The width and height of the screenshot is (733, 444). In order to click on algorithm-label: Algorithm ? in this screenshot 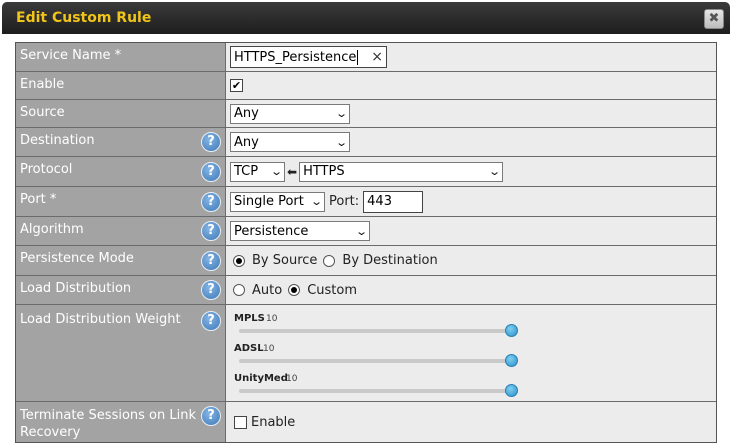, I will do `click(121, 231)`.